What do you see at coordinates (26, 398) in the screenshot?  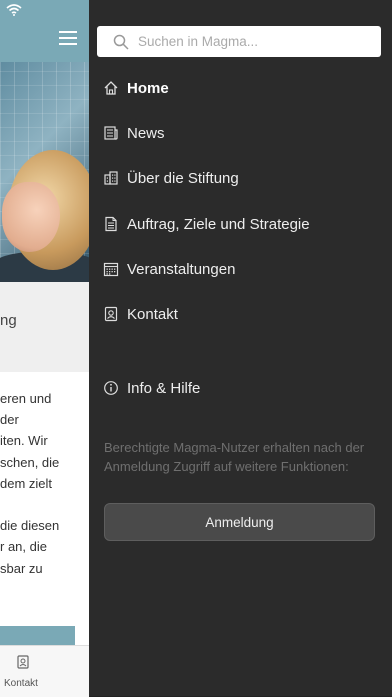 I see `background-text-line: eren und` at bounding box center [26, 398].